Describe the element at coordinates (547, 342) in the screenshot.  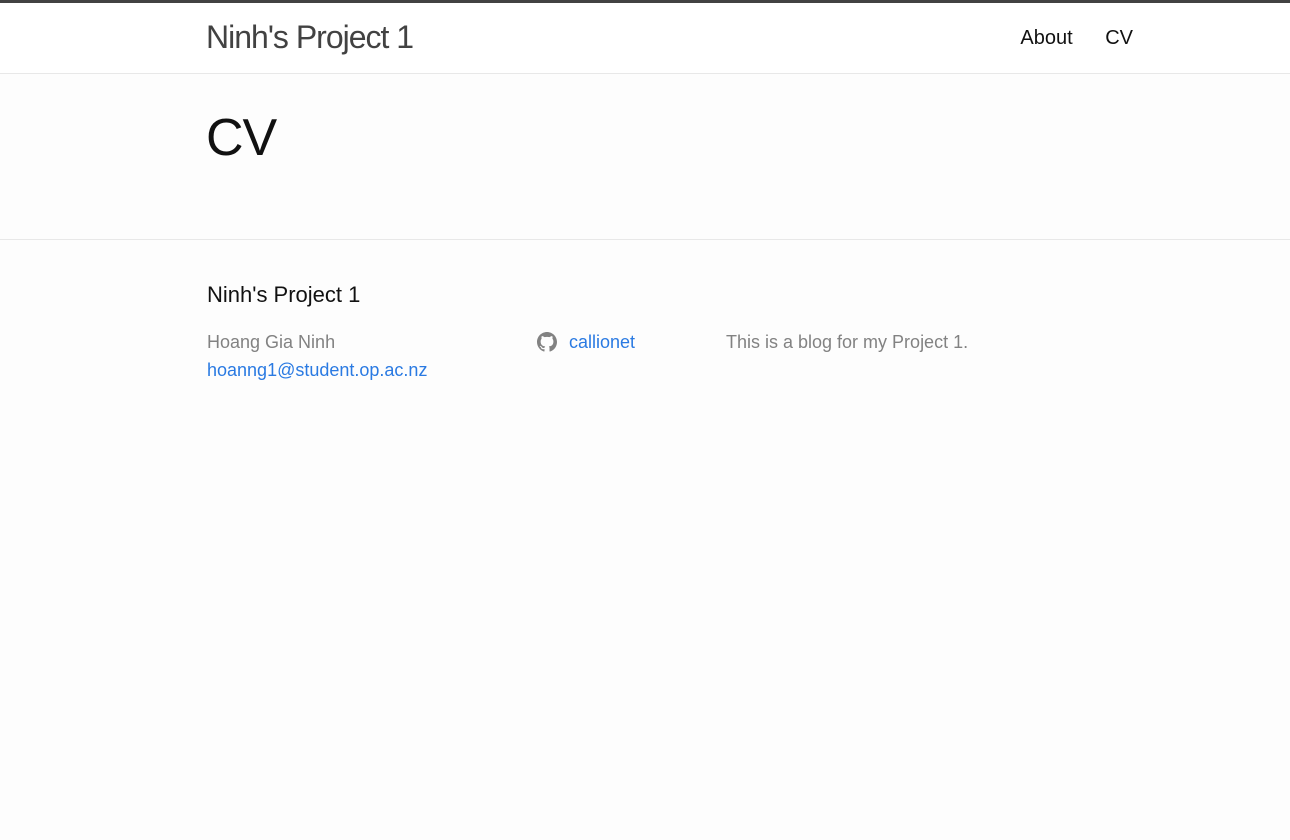
I see `github-icon` at that location.